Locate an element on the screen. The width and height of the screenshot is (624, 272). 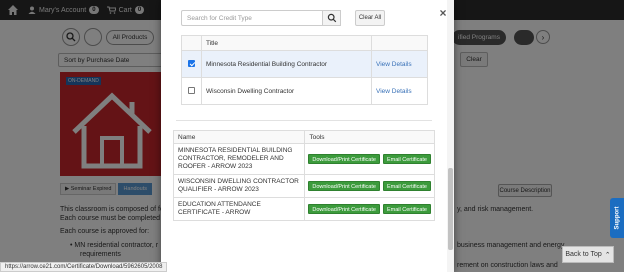
chevron-up-icon: ⌃ is located at coordinates (607, 255).